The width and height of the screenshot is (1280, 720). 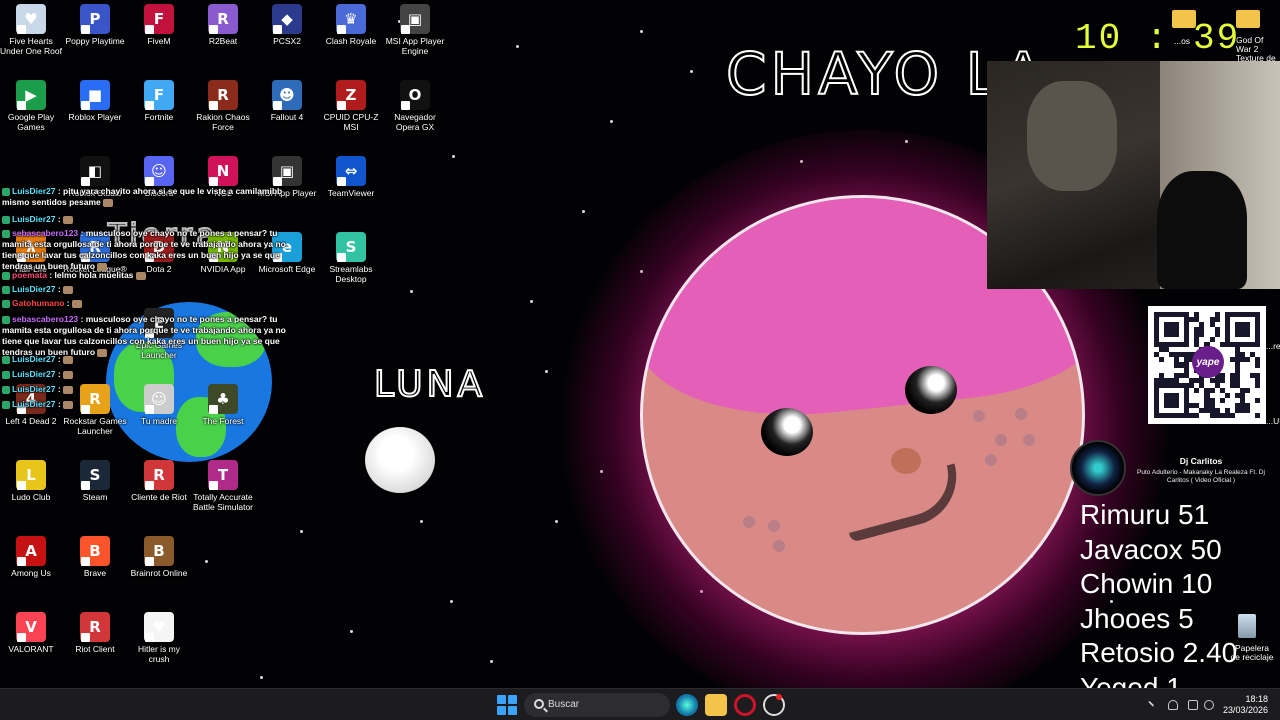 What do you see at coordinates (1273, 421) in the screenshot?
I see `desktop-icon-label: ...UL` at bounding box center [1273, 421].